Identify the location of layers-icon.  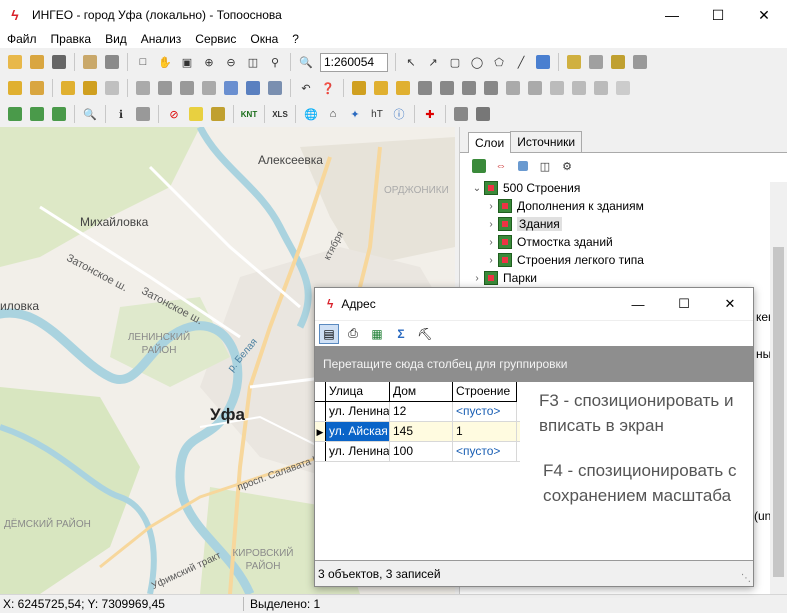
(59, 62).